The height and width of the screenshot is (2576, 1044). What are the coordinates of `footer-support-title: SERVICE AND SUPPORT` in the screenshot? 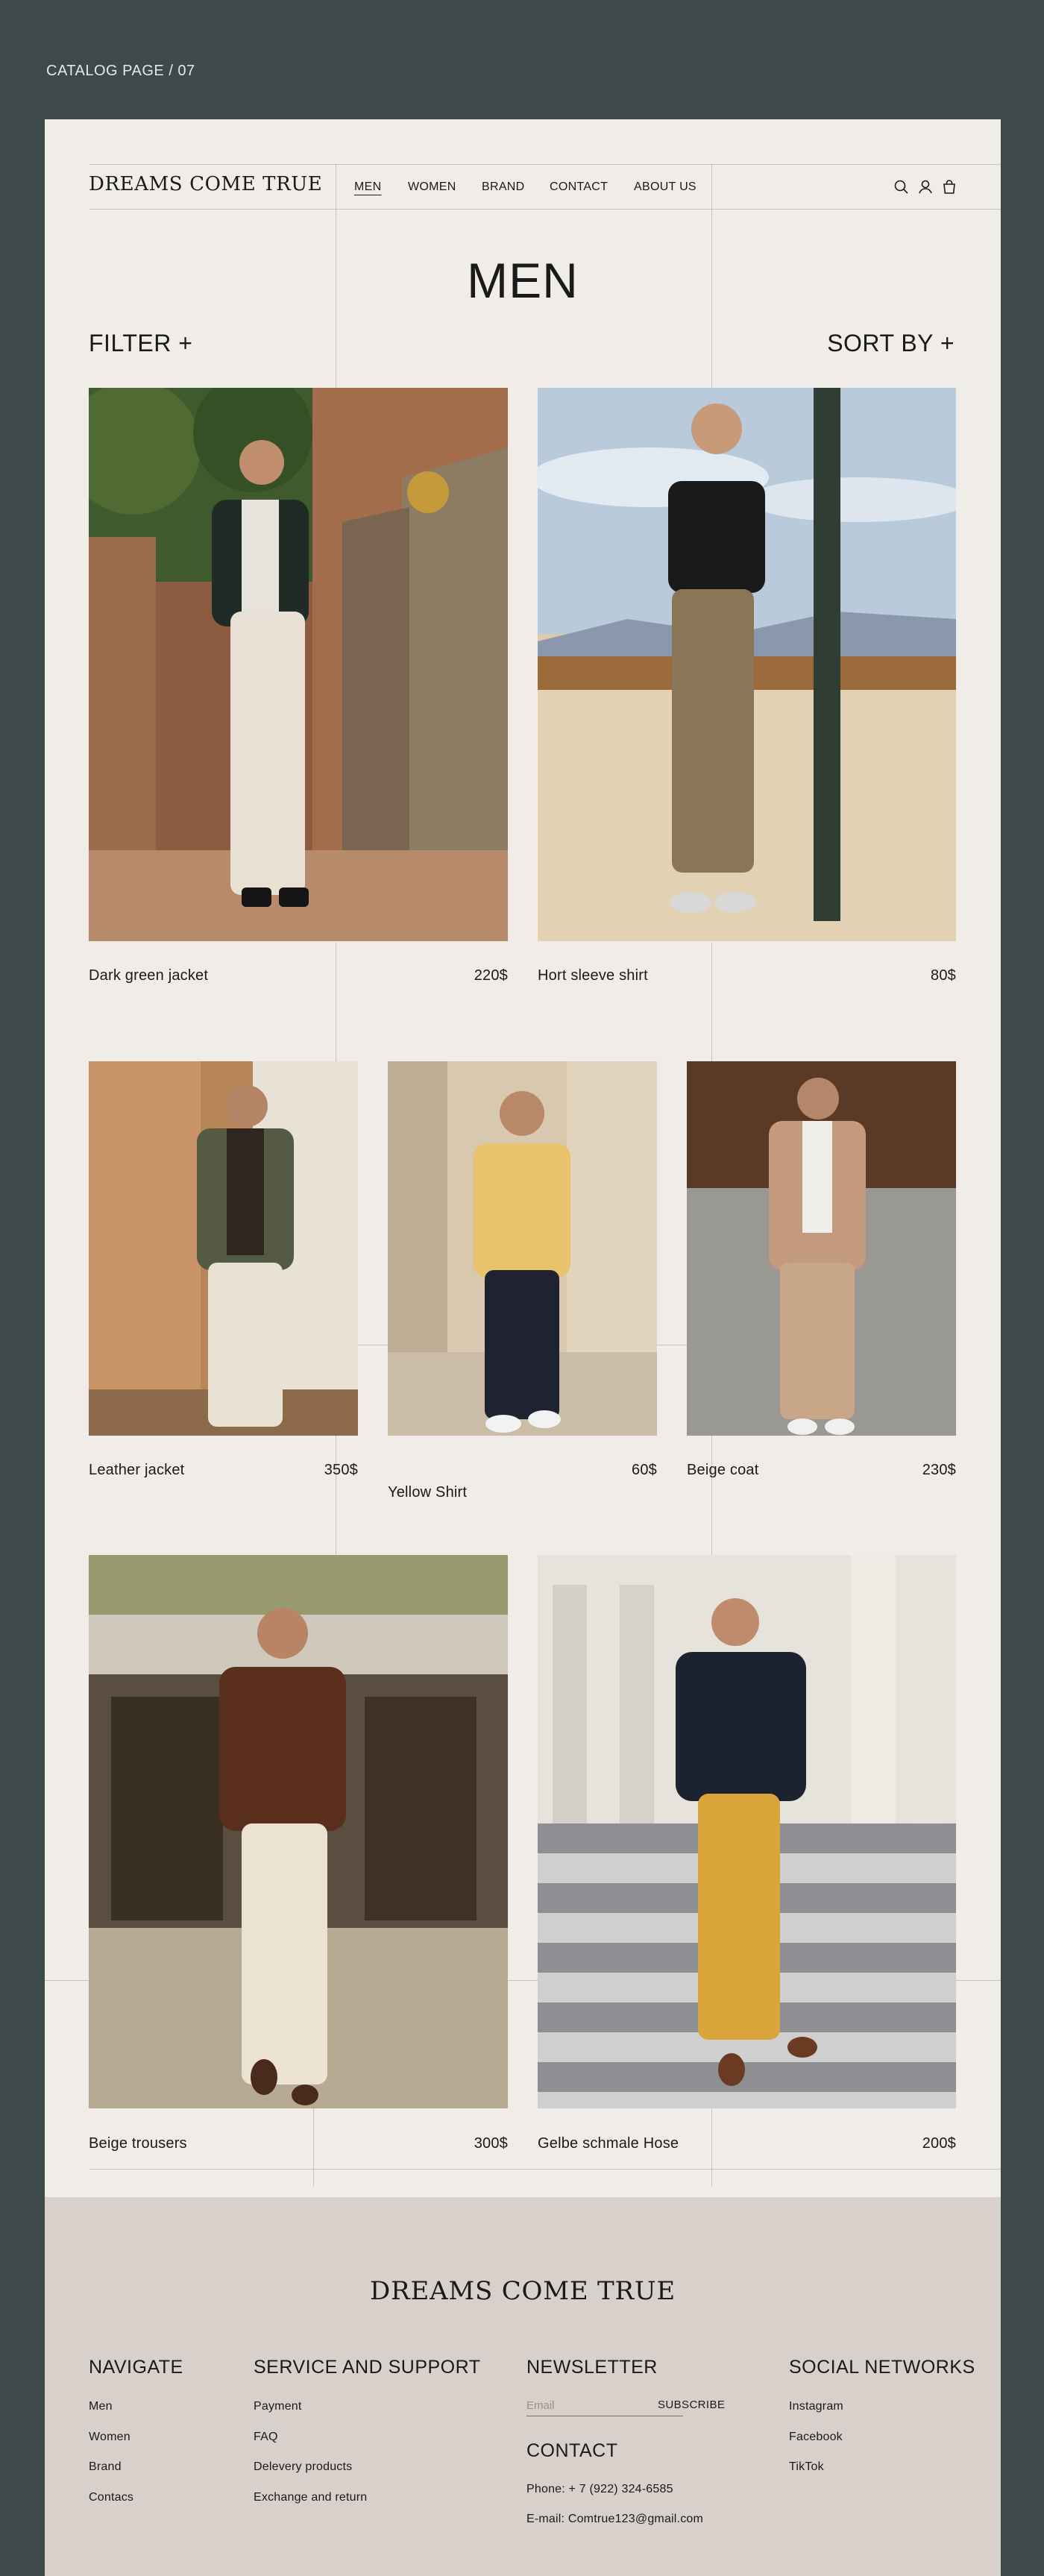 It's located at (367, 2368).